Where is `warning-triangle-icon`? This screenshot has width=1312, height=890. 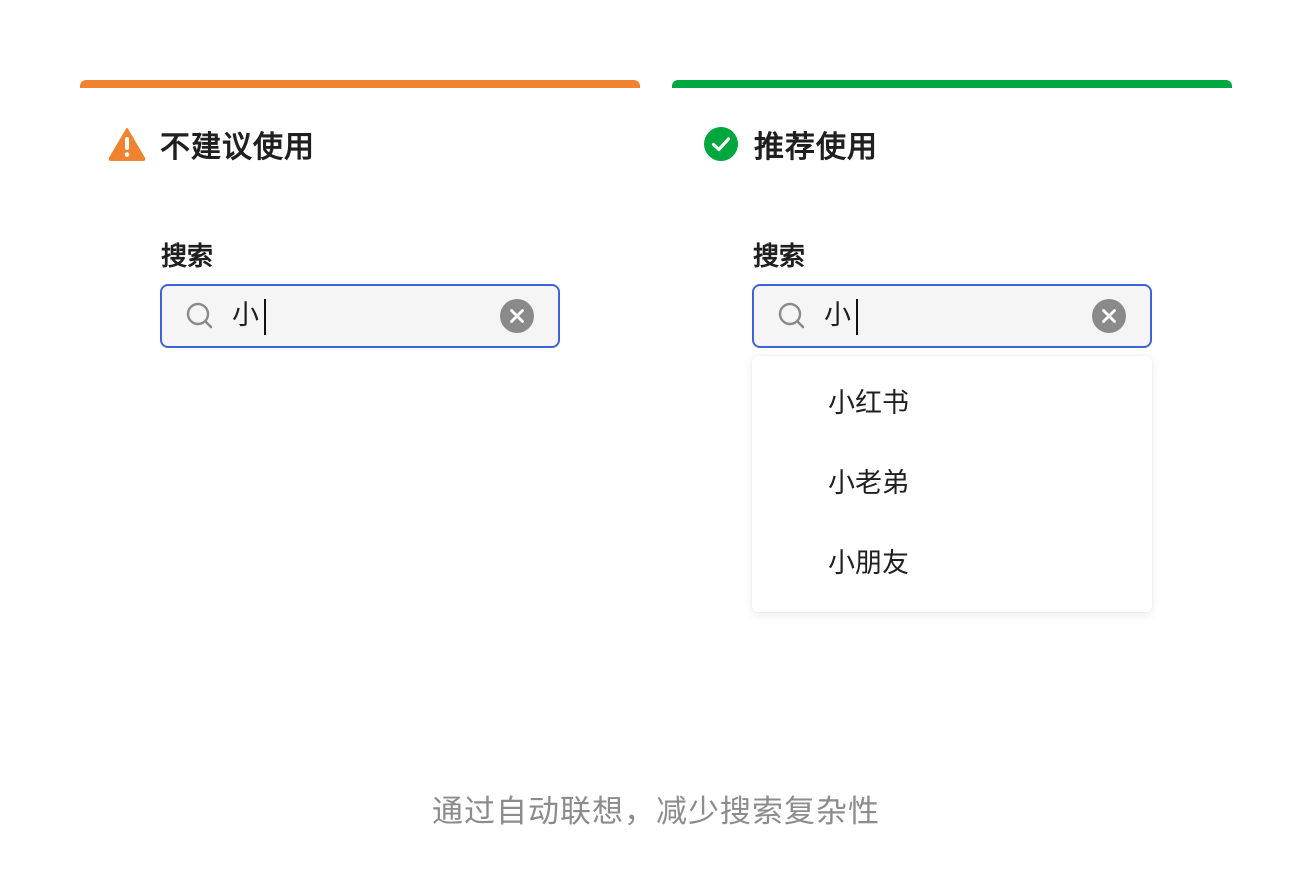
warning-triangle-icon is located at coordinates (127, 144).